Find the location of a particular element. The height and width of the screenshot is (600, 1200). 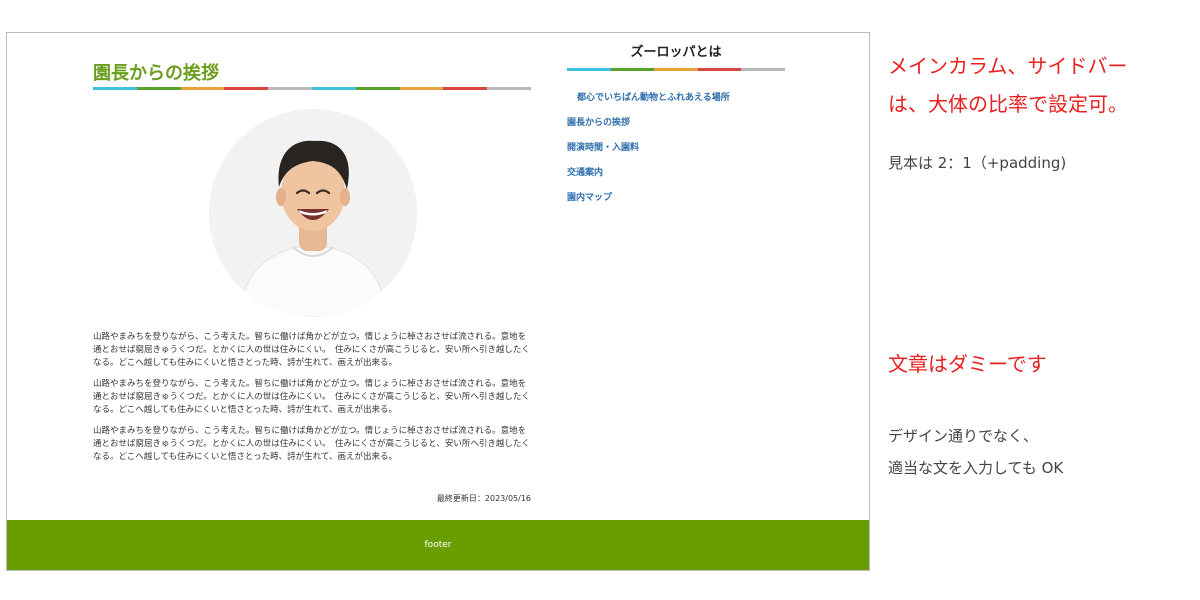

free-text-note: デザイン通りでなく、 適当な文を入力しても OK is located at coordinates (975, 452).